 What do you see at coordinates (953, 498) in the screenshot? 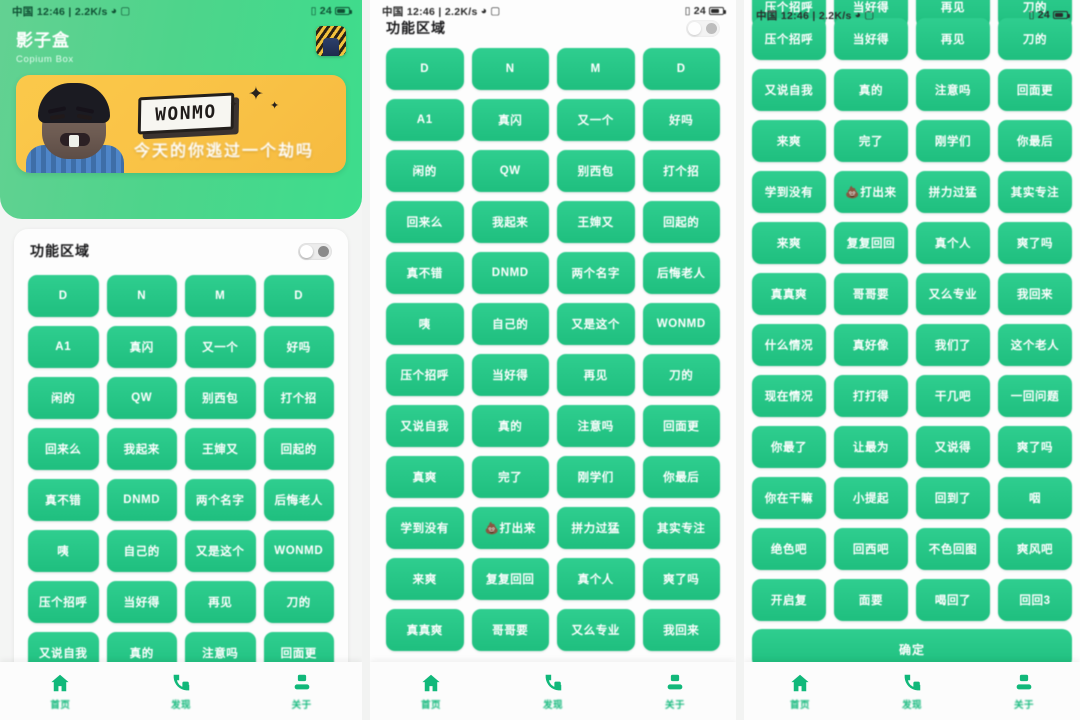
I see `function-button: 回到了` at bounding box center [953, 498].